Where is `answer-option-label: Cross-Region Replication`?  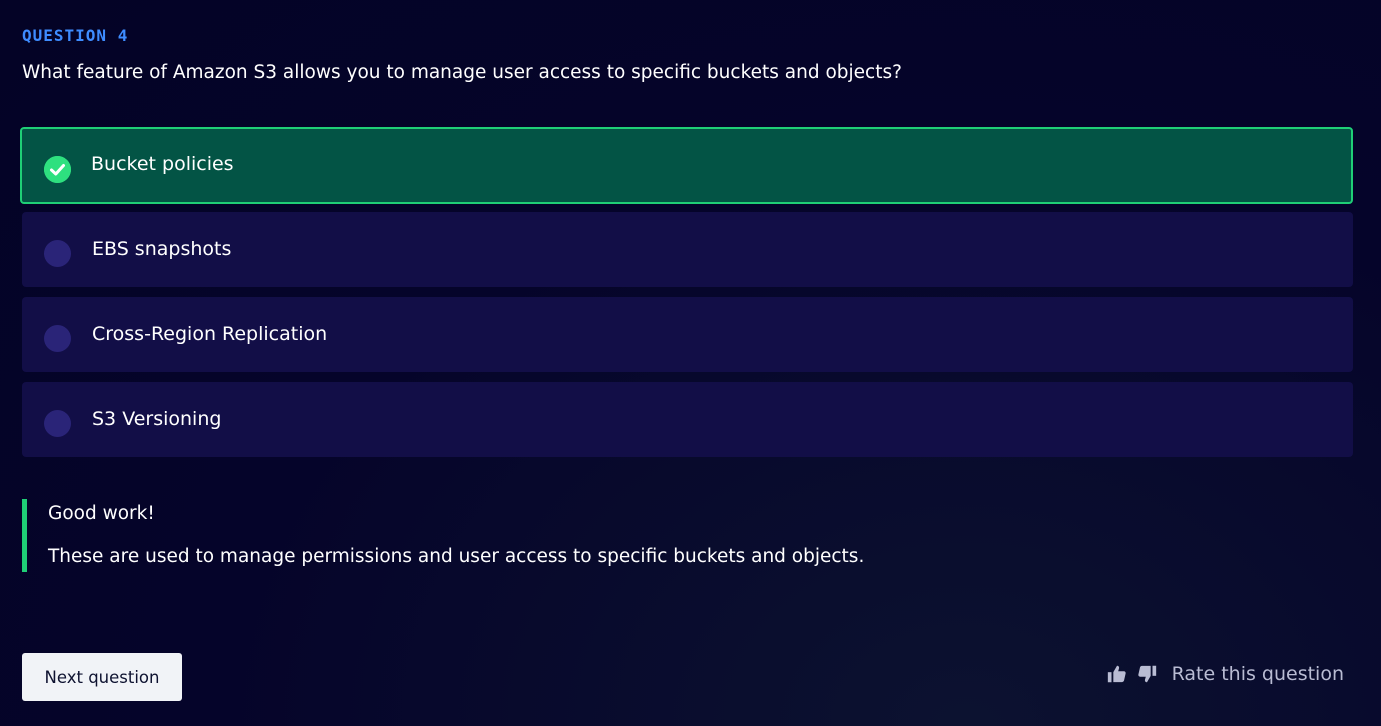
answer-option-label: Cross-Region Replication is located at coordinates (210, 334).